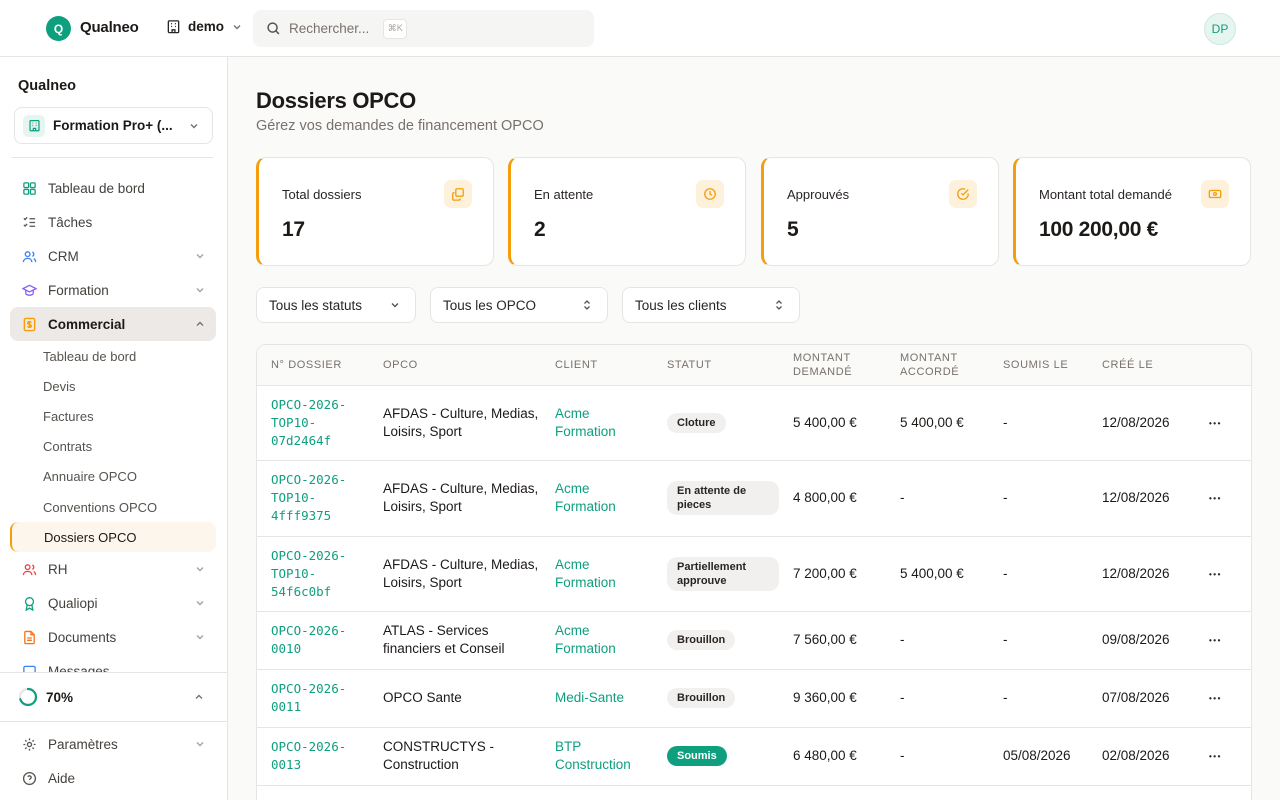 This screenshot has width=1280, height=800. I want to click on column-header-client: CLIENT, so click(597, 365).